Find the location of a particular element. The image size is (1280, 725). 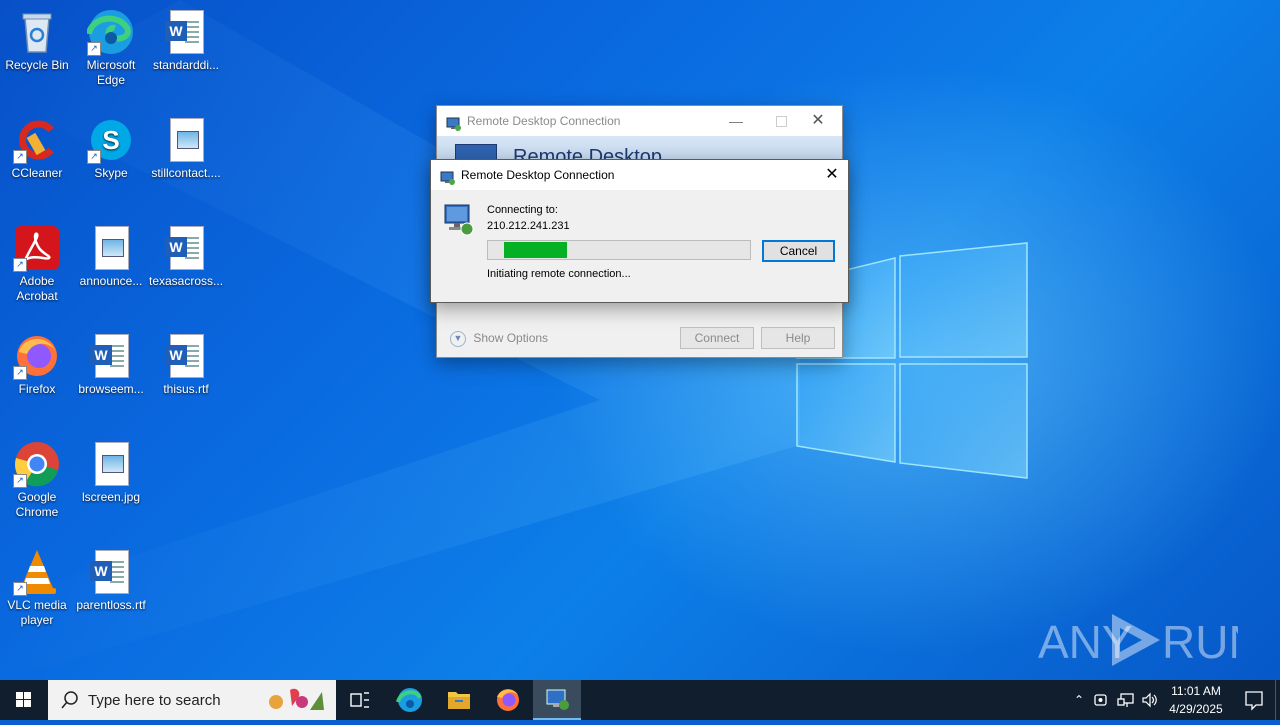

tray-meet-now is located at coordinates (1102, 700).